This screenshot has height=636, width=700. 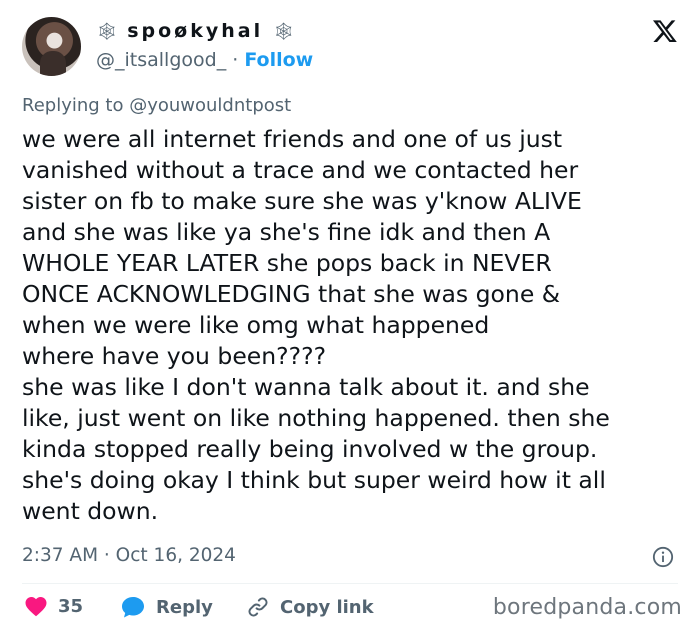 What do you see at coordinates (587, 607) in the screenshot?
I see `watermark: boredpanda.com` at bounding box center [587, 607].